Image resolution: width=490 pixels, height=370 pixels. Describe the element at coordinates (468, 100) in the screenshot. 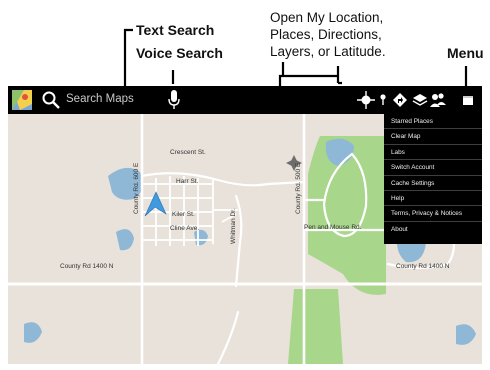

I see `menu-icon` at that location.